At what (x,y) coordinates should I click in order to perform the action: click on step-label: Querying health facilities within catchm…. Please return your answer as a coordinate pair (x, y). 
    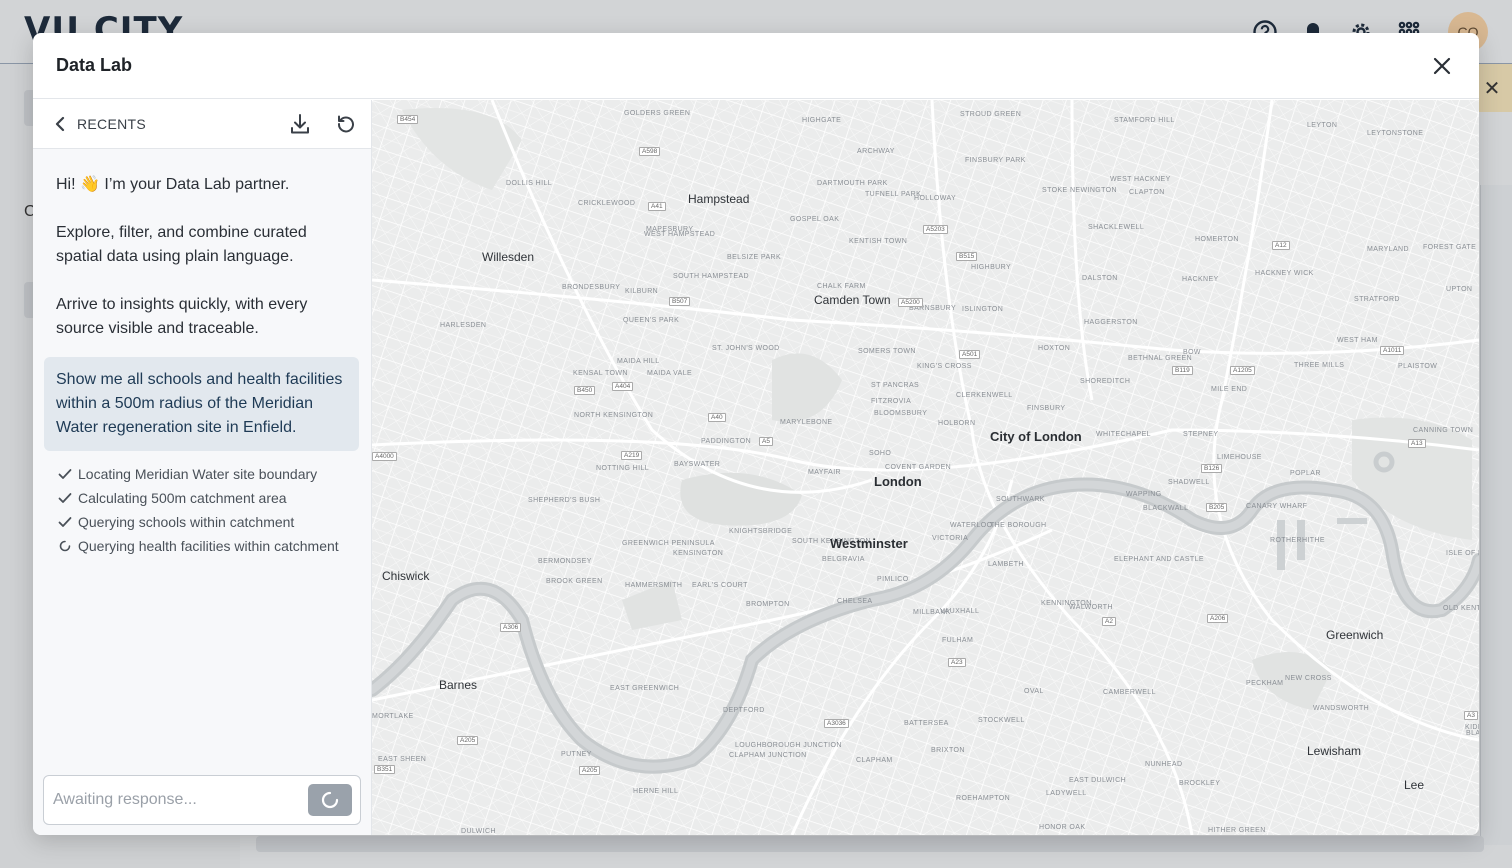
    Looking at the image, I should click on (208, 546).